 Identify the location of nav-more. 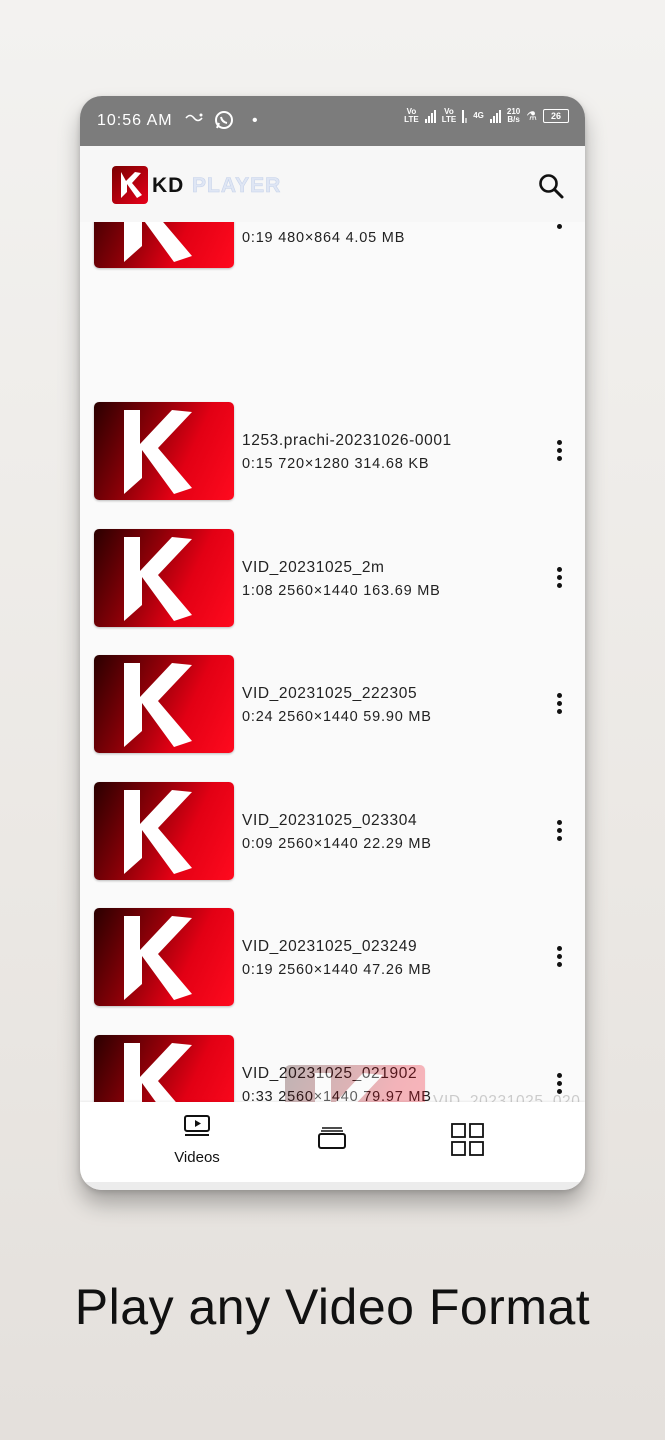
(468, 1142).